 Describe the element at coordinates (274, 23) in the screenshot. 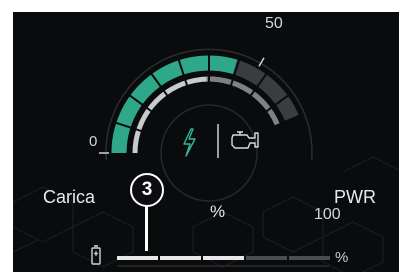

I see `gauge-scale-mid: 50` at that location.